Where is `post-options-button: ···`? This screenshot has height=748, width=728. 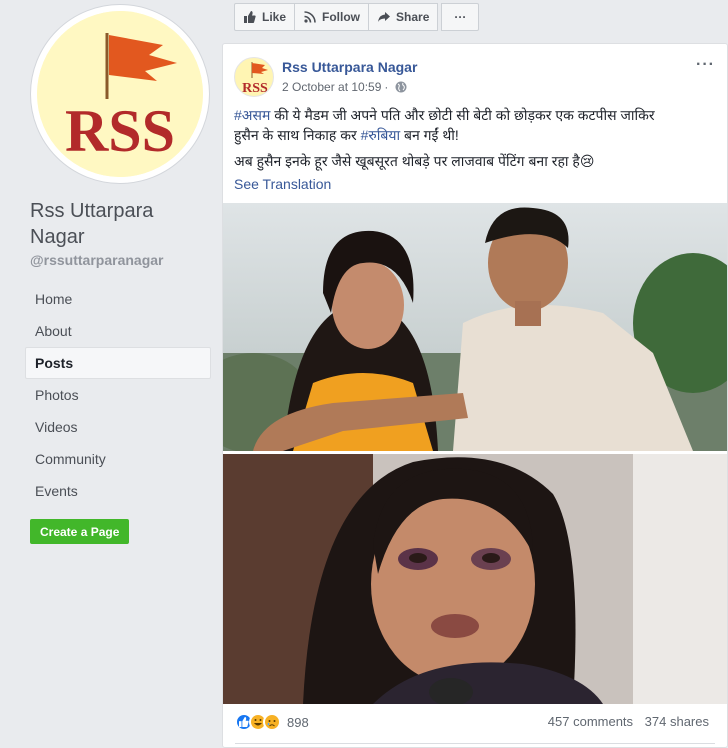
post-options-button: ··· is located at coordinates (705, 65).